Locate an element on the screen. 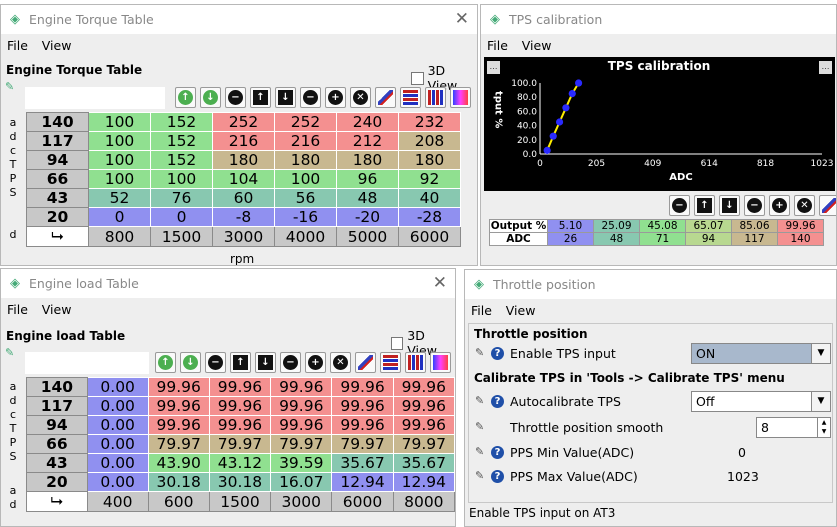  table-cell: 212 is located at coordinates (367, 141).